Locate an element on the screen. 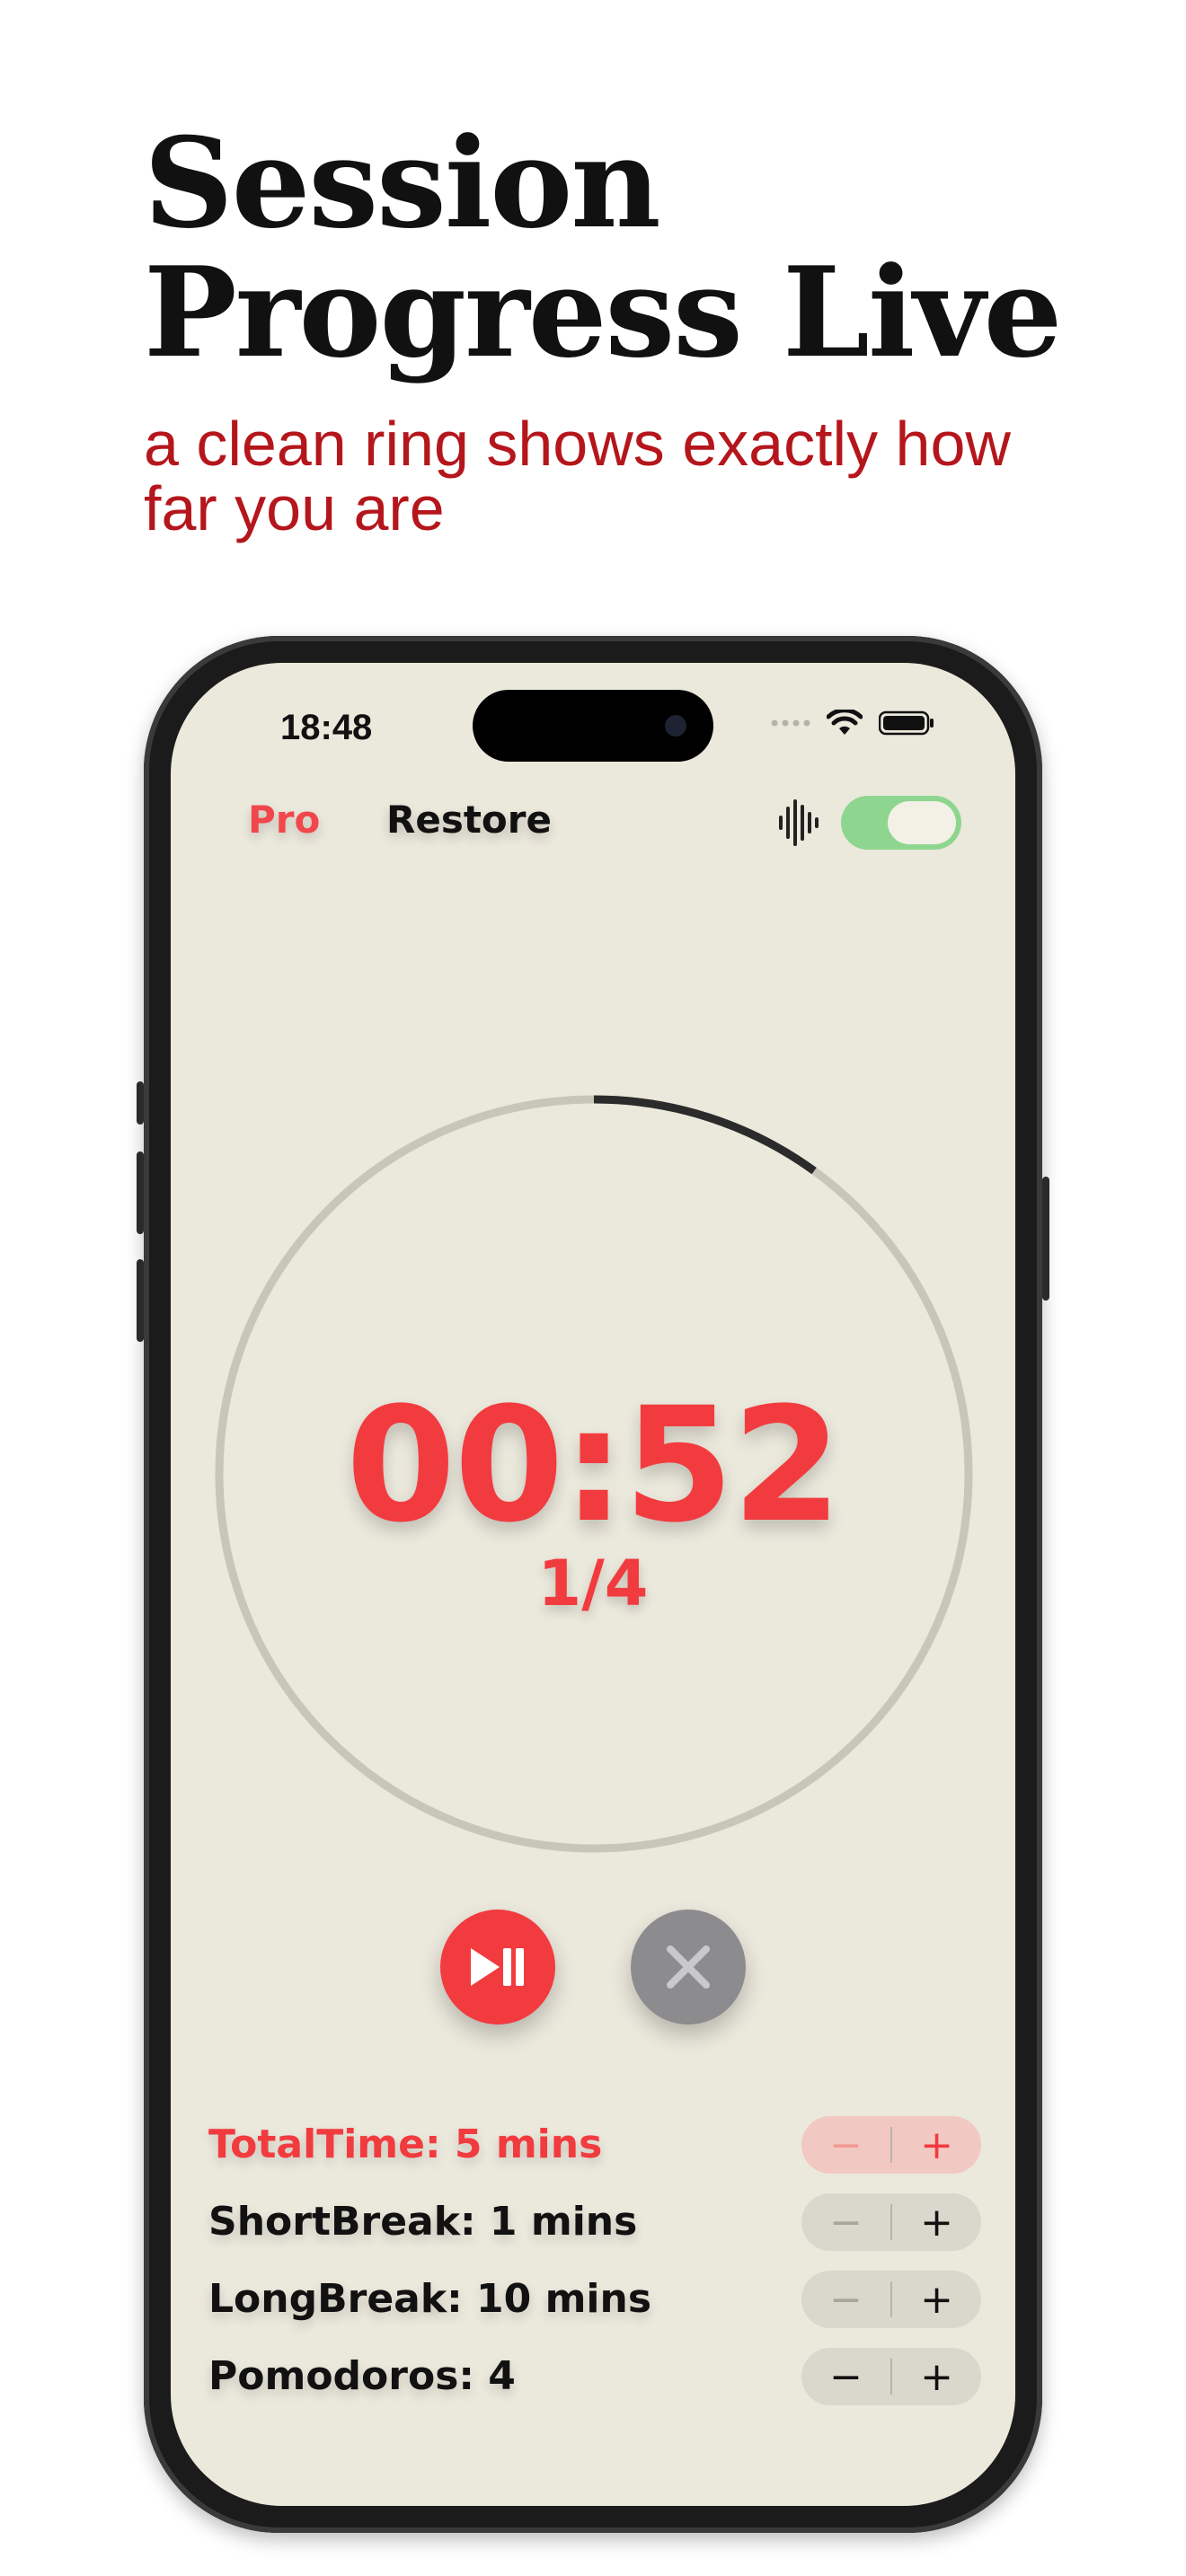 This screenshot has height=2576, width=1186. headline-title-line2: Progress Live is located at coordinates (603, 312).